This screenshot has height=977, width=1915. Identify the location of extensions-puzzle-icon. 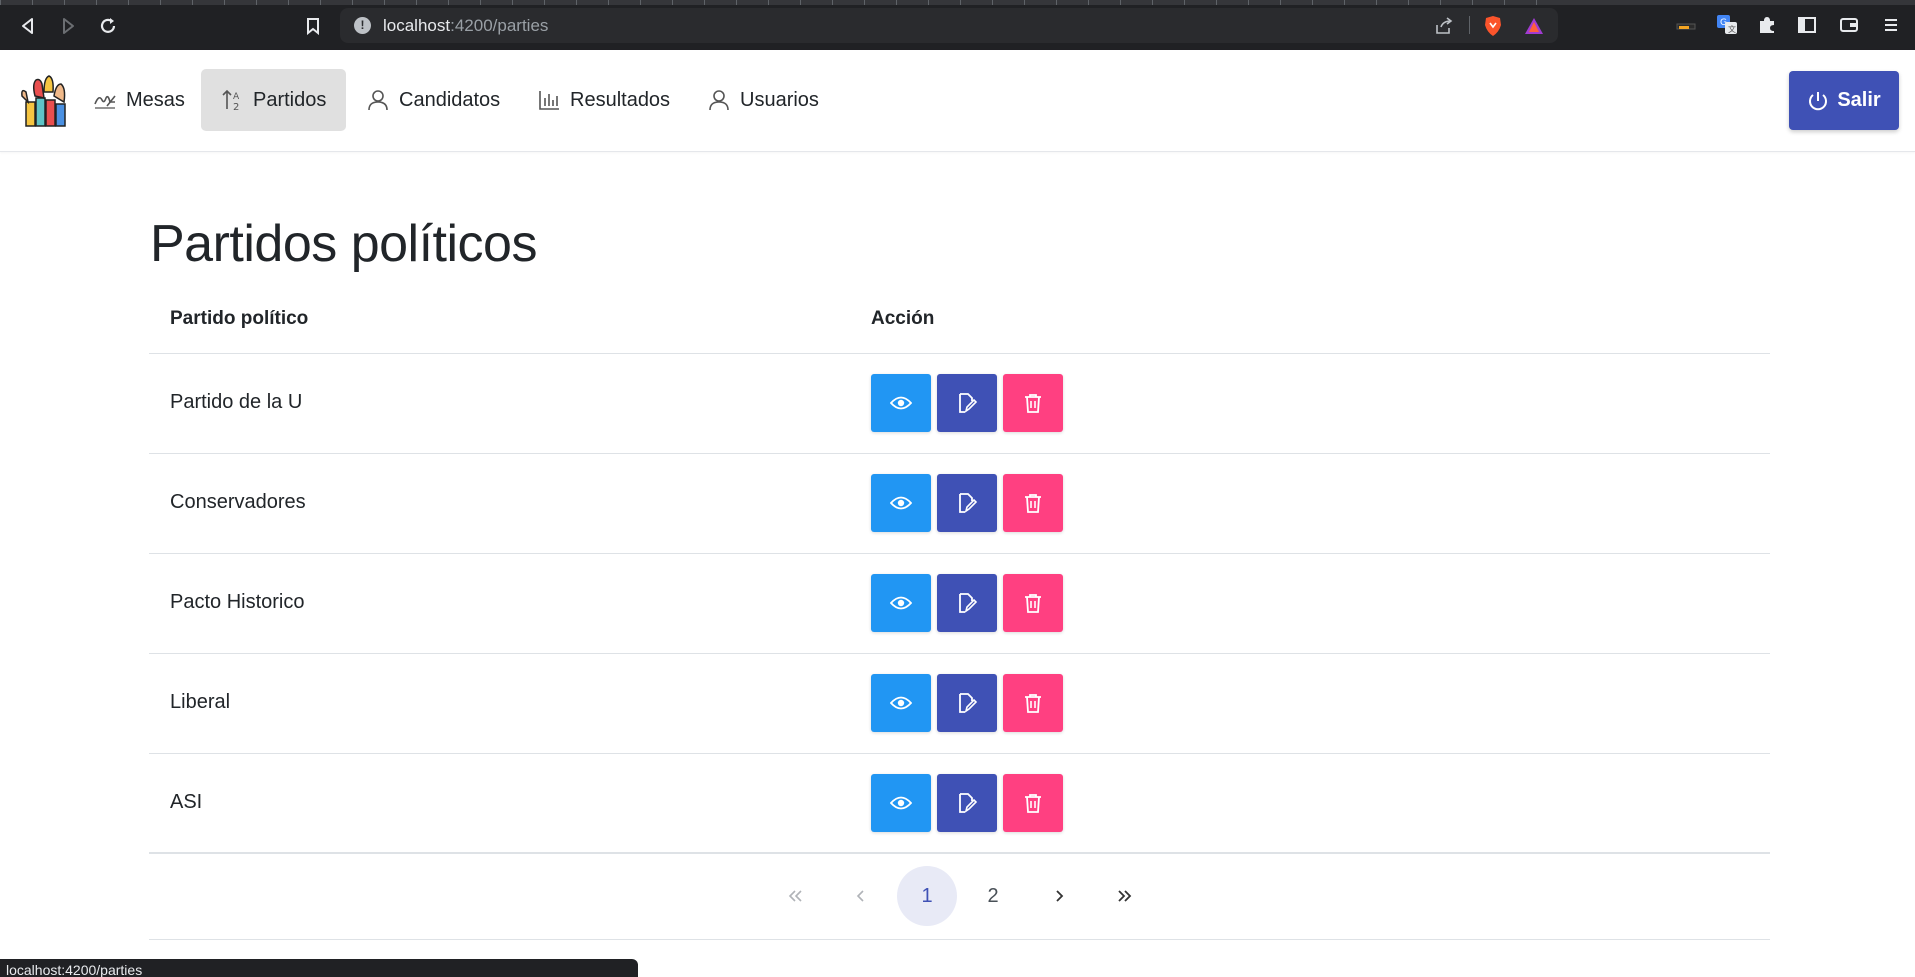
(1767, 25).